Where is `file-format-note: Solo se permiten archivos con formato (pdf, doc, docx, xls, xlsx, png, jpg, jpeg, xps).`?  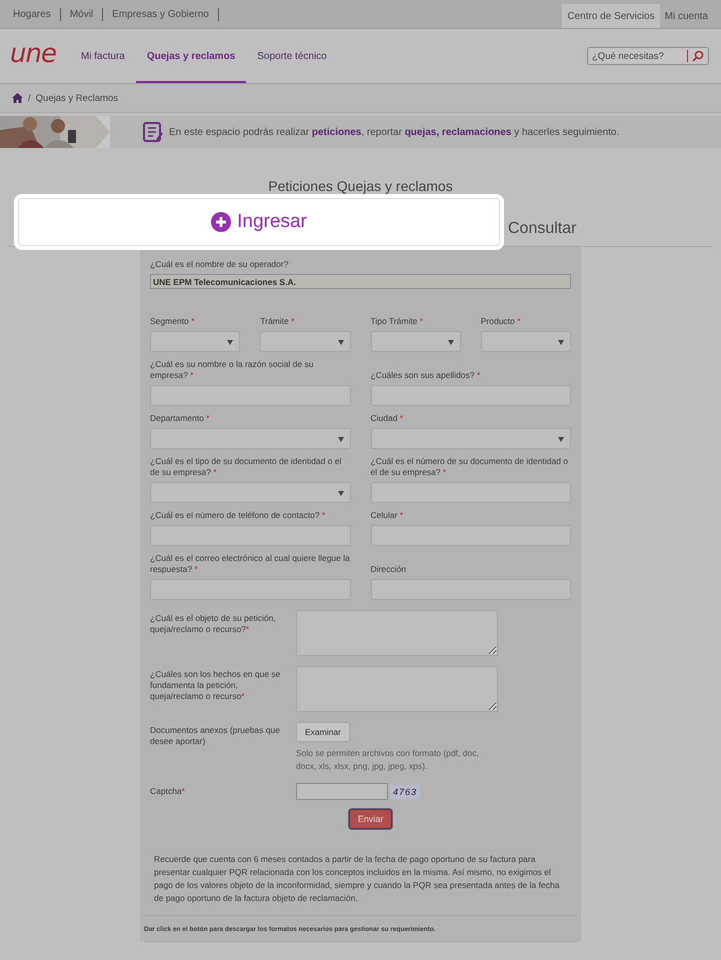 file-format-note: Solo se permiten archivos con formato (pdf, doc, docx, xls, xlsx, png, jpg, jpeg, xps). is located at coordinates (388, 760).